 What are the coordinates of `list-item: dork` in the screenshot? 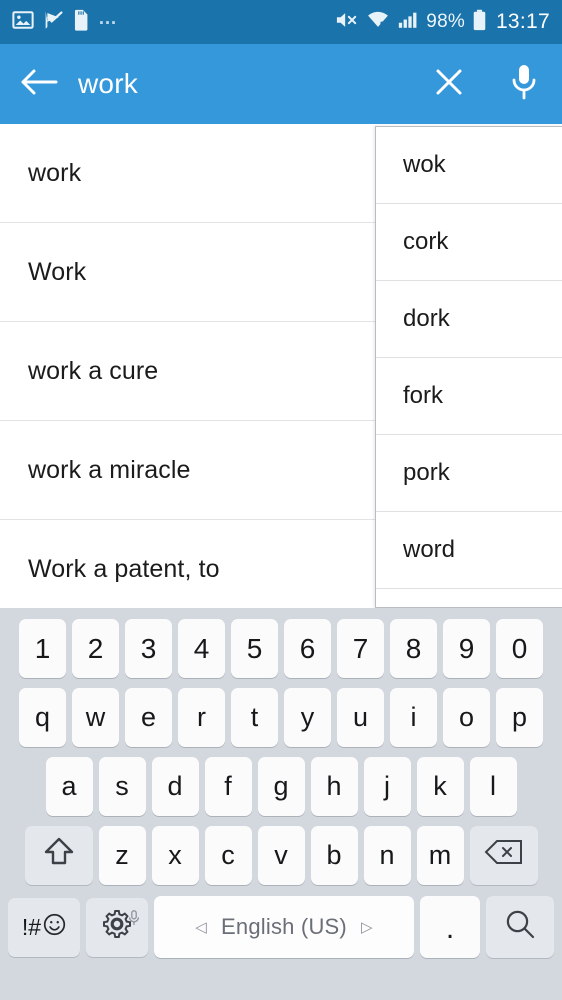 It's located at (469, 319).